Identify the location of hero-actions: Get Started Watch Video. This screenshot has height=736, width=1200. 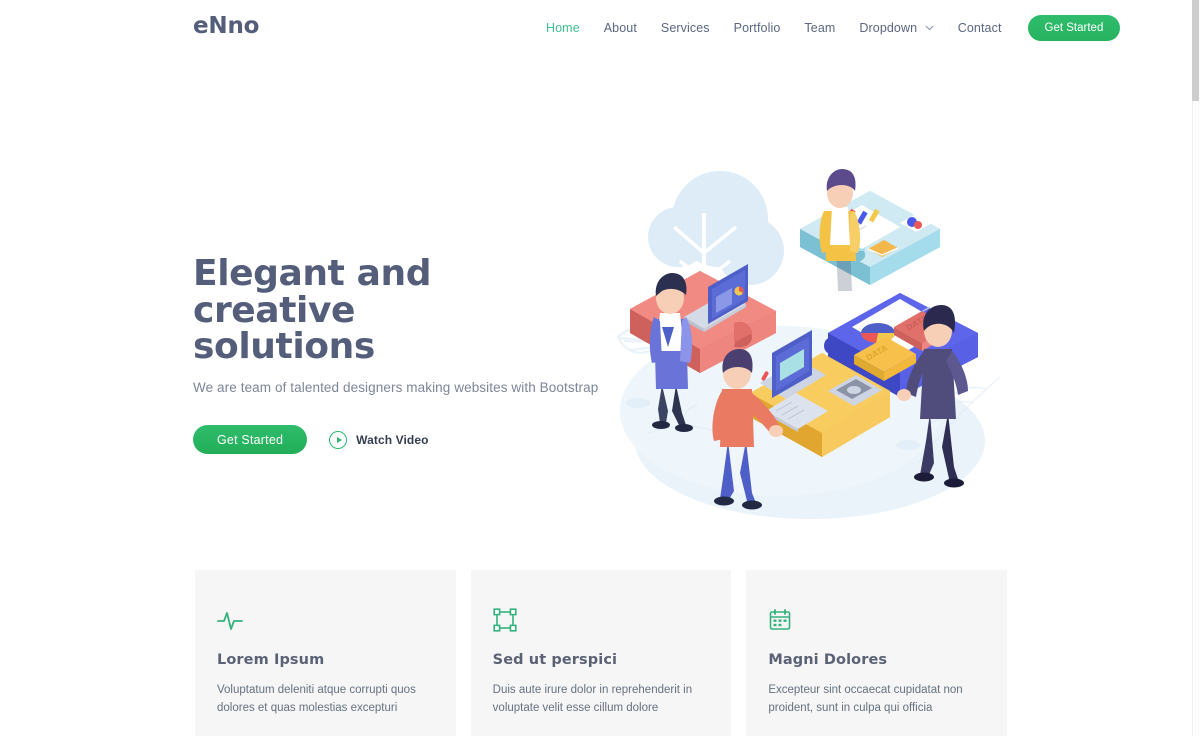
(403, 440).